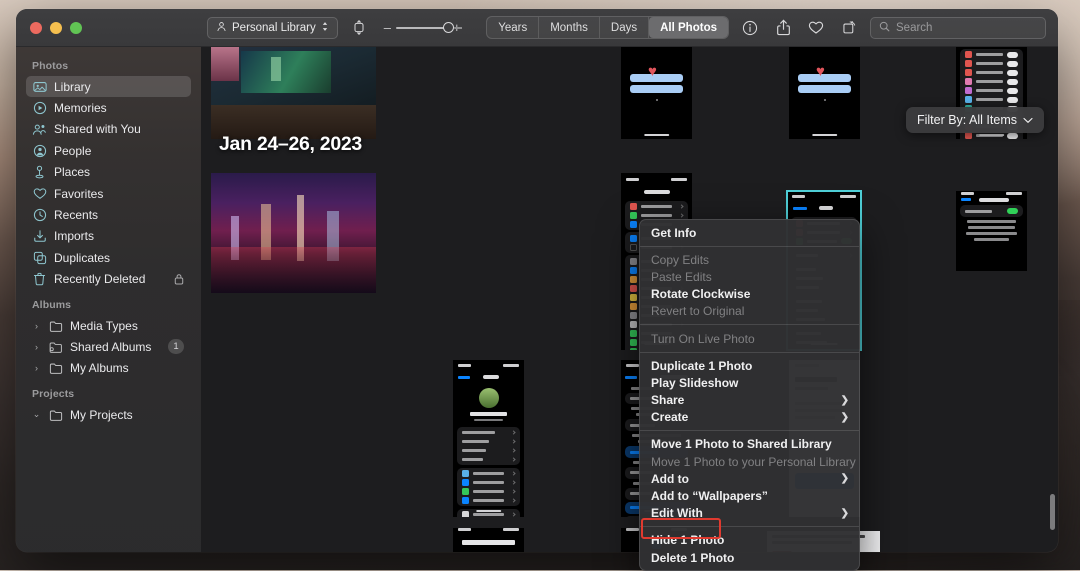 The image size is (1080, 571). Describe the element at coordinates (749, 444) in the screenshot. I see `menu-item-move-to-shared-library: Move 1 Photo to Shared Library` at that location.